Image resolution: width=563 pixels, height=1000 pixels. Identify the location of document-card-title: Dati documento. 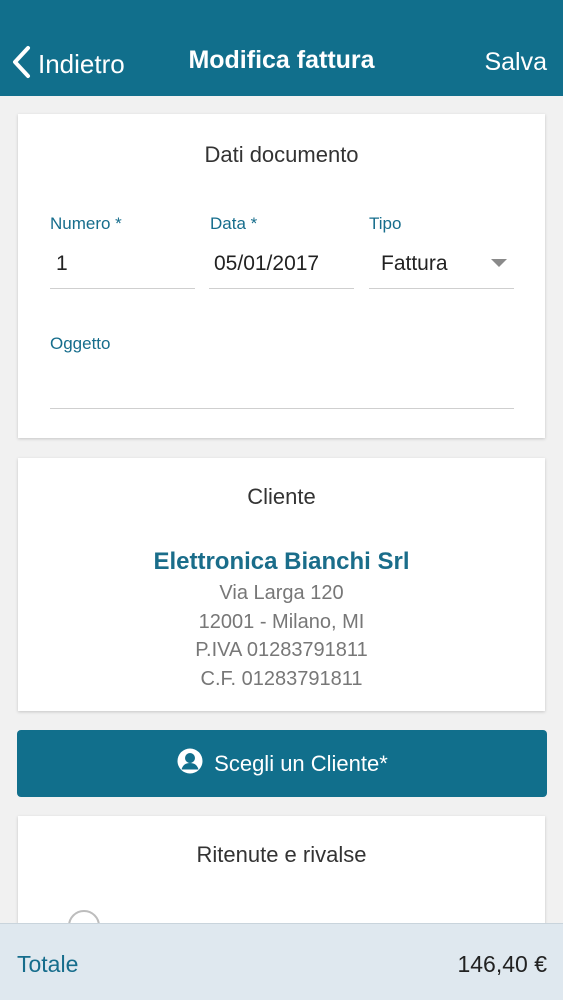
(281, 154).